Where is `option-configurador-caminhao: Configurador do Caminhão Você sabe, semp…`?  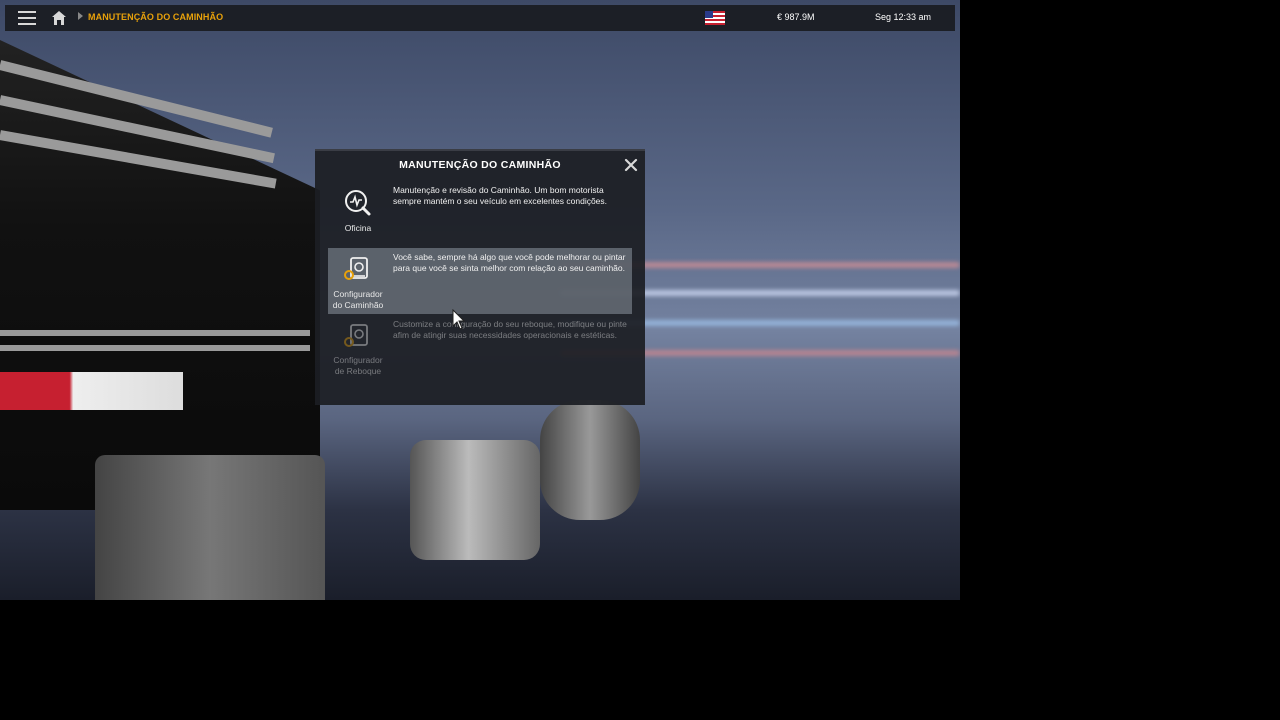
option-configurador-caminhao: Configurador do Caminhão Você sabe, semp… is located at coordinates (480, 281).